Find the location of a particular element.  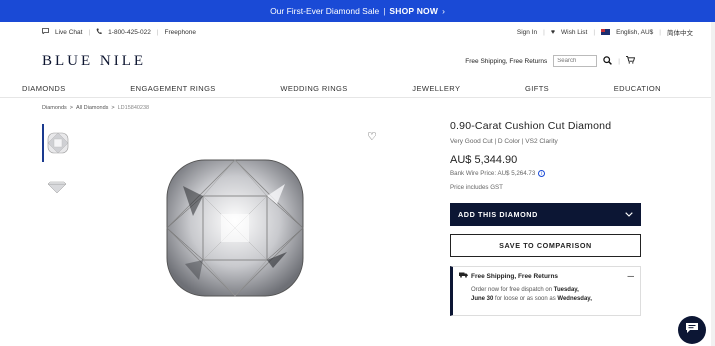

free-shipping-link: Free Shipping, Free Returns is located at coordinates (506, 61).